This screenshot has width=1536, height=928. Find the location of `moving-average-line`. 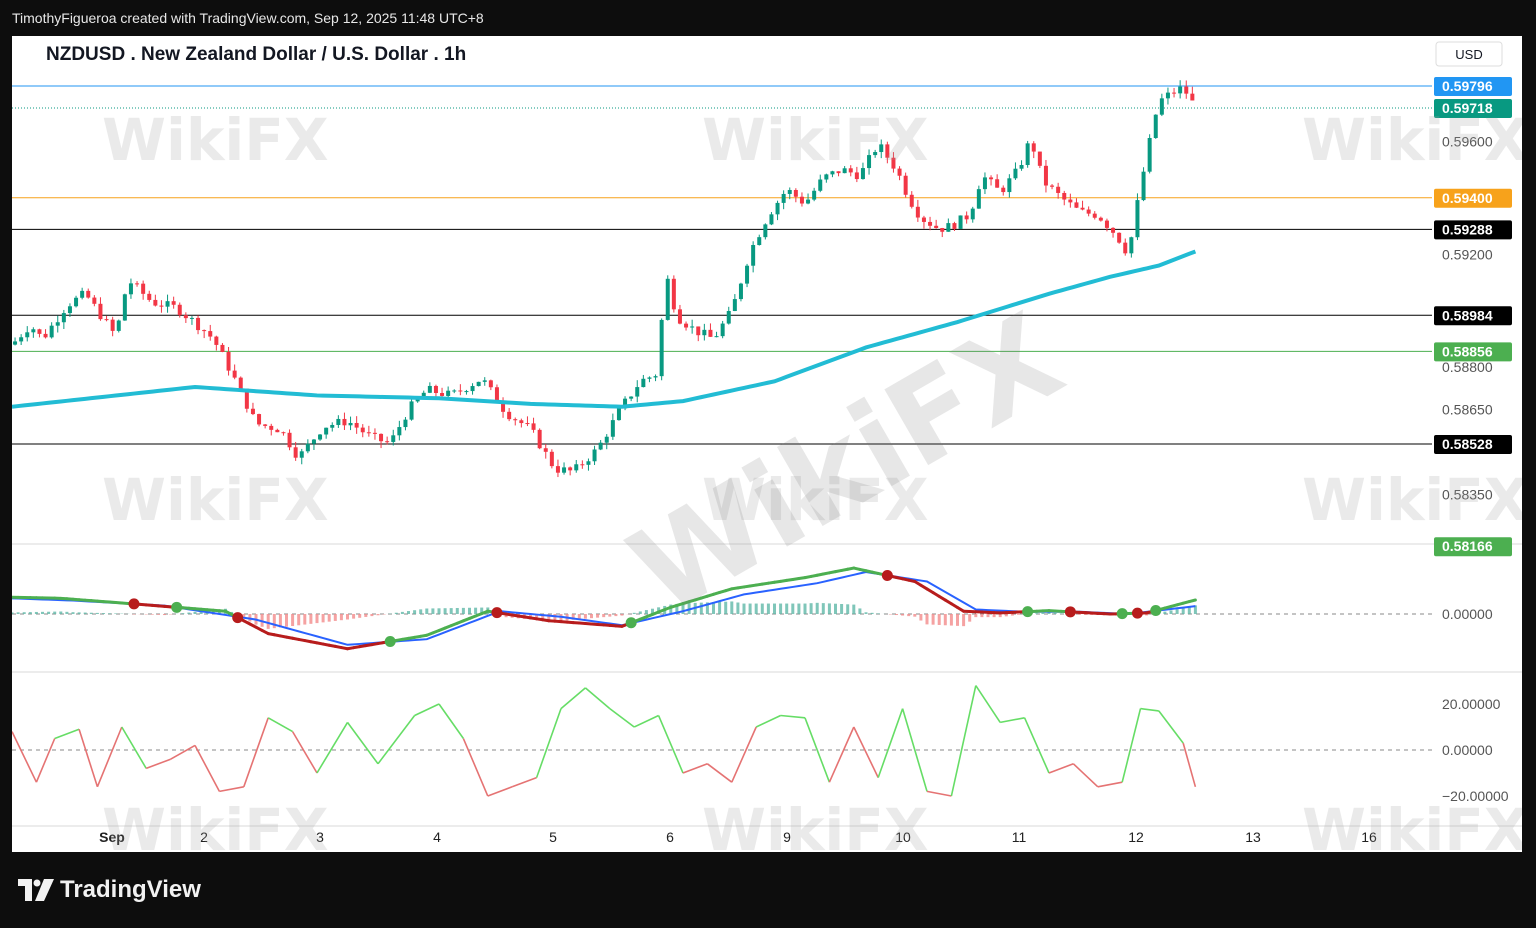

moving-average-line is located at coordinates (604, 329).